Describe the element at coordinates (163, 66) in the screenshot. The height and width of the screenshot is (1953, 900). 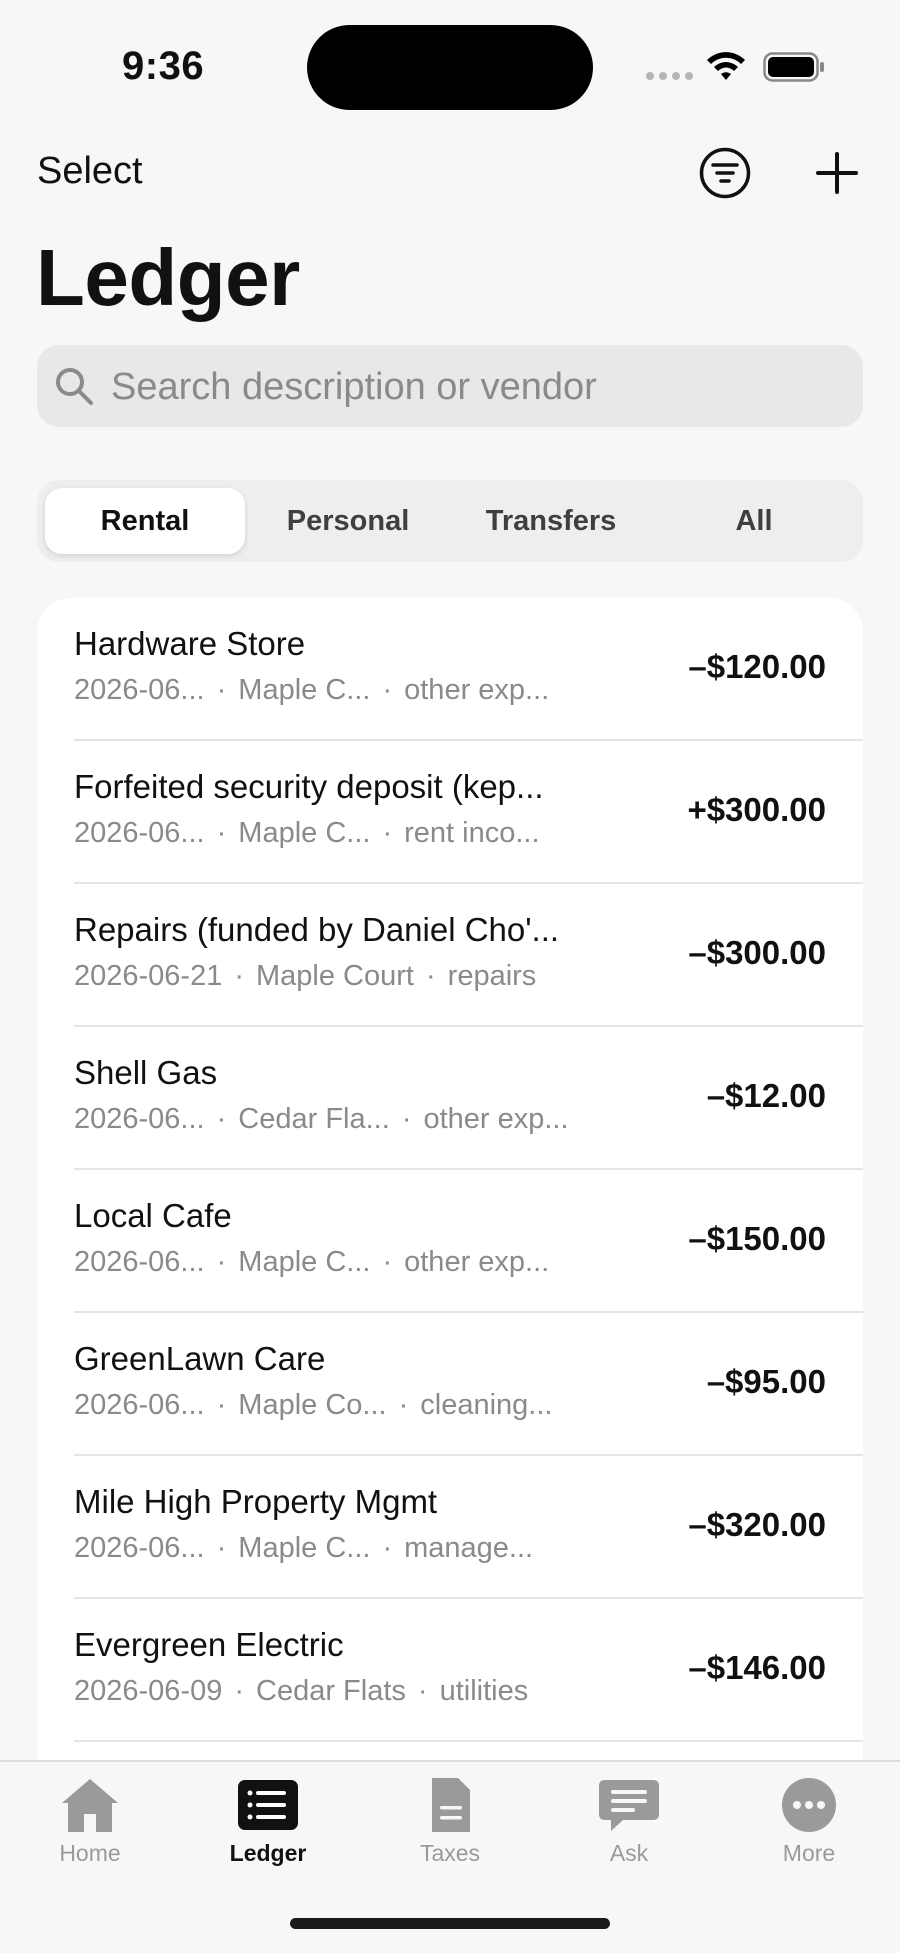
I see `status-time: 9:36` at that location.